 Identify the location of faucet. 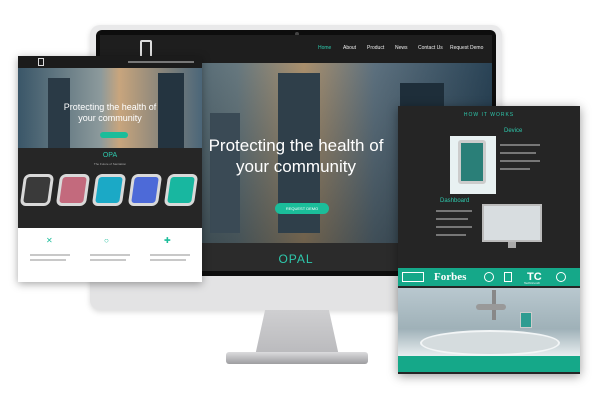
(491, 307).